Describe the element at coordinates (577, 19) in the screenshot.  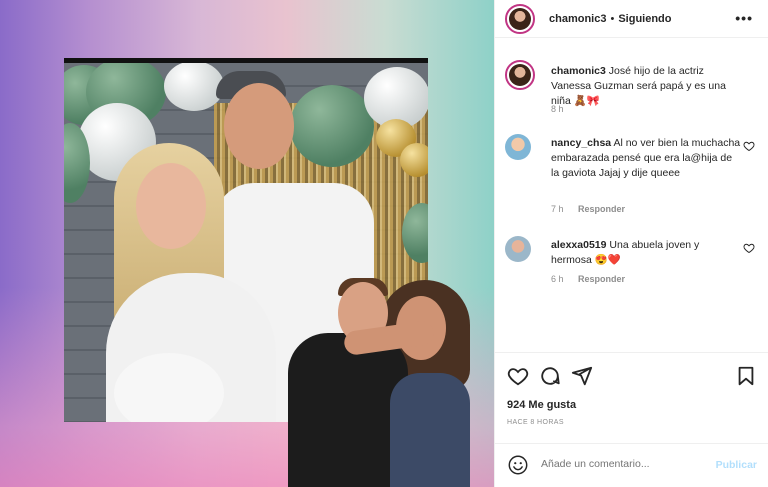
I see `header-username: chamonic3` at that location.